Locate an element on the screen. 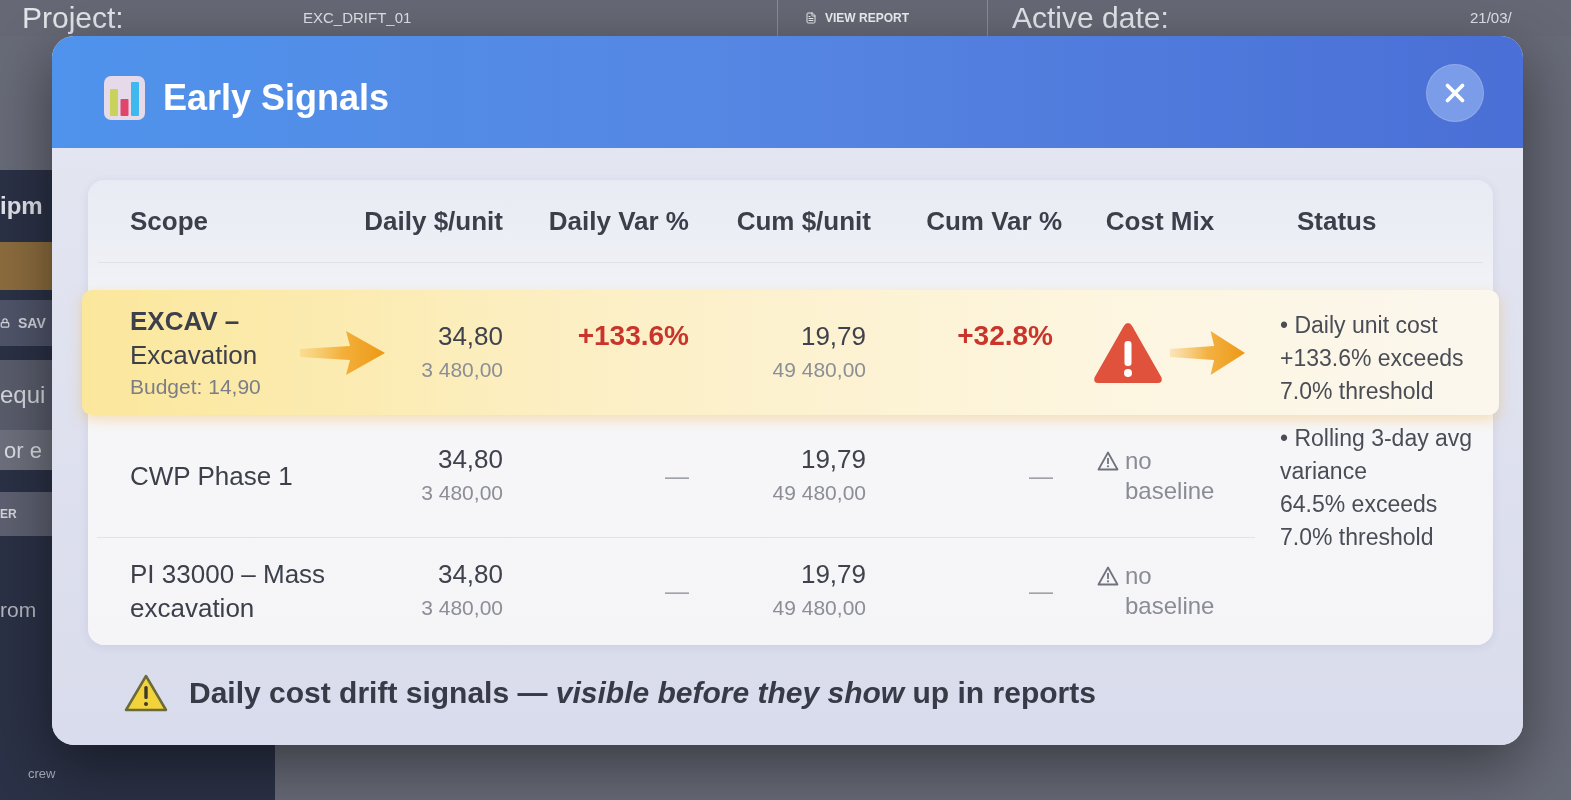 The image size is (1571, 800). sidebar-button: SAV is located at coordinates (26, 323).